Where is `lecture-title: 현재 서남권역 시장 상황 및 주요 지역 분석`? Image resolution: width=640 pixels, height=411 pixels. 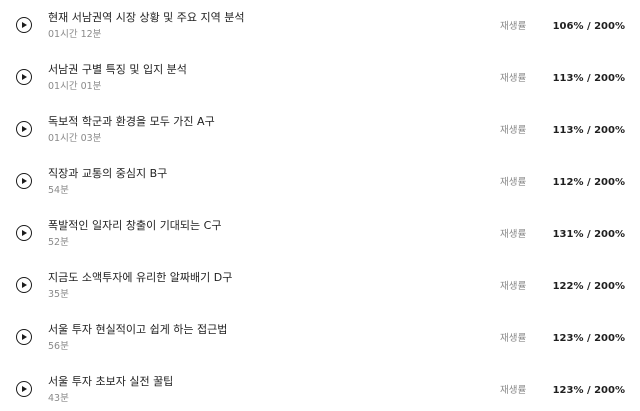
lecture-title: 현재 서남권역 시장 상황 및 주요 지역 분석 is located at coordinates (146, 17).